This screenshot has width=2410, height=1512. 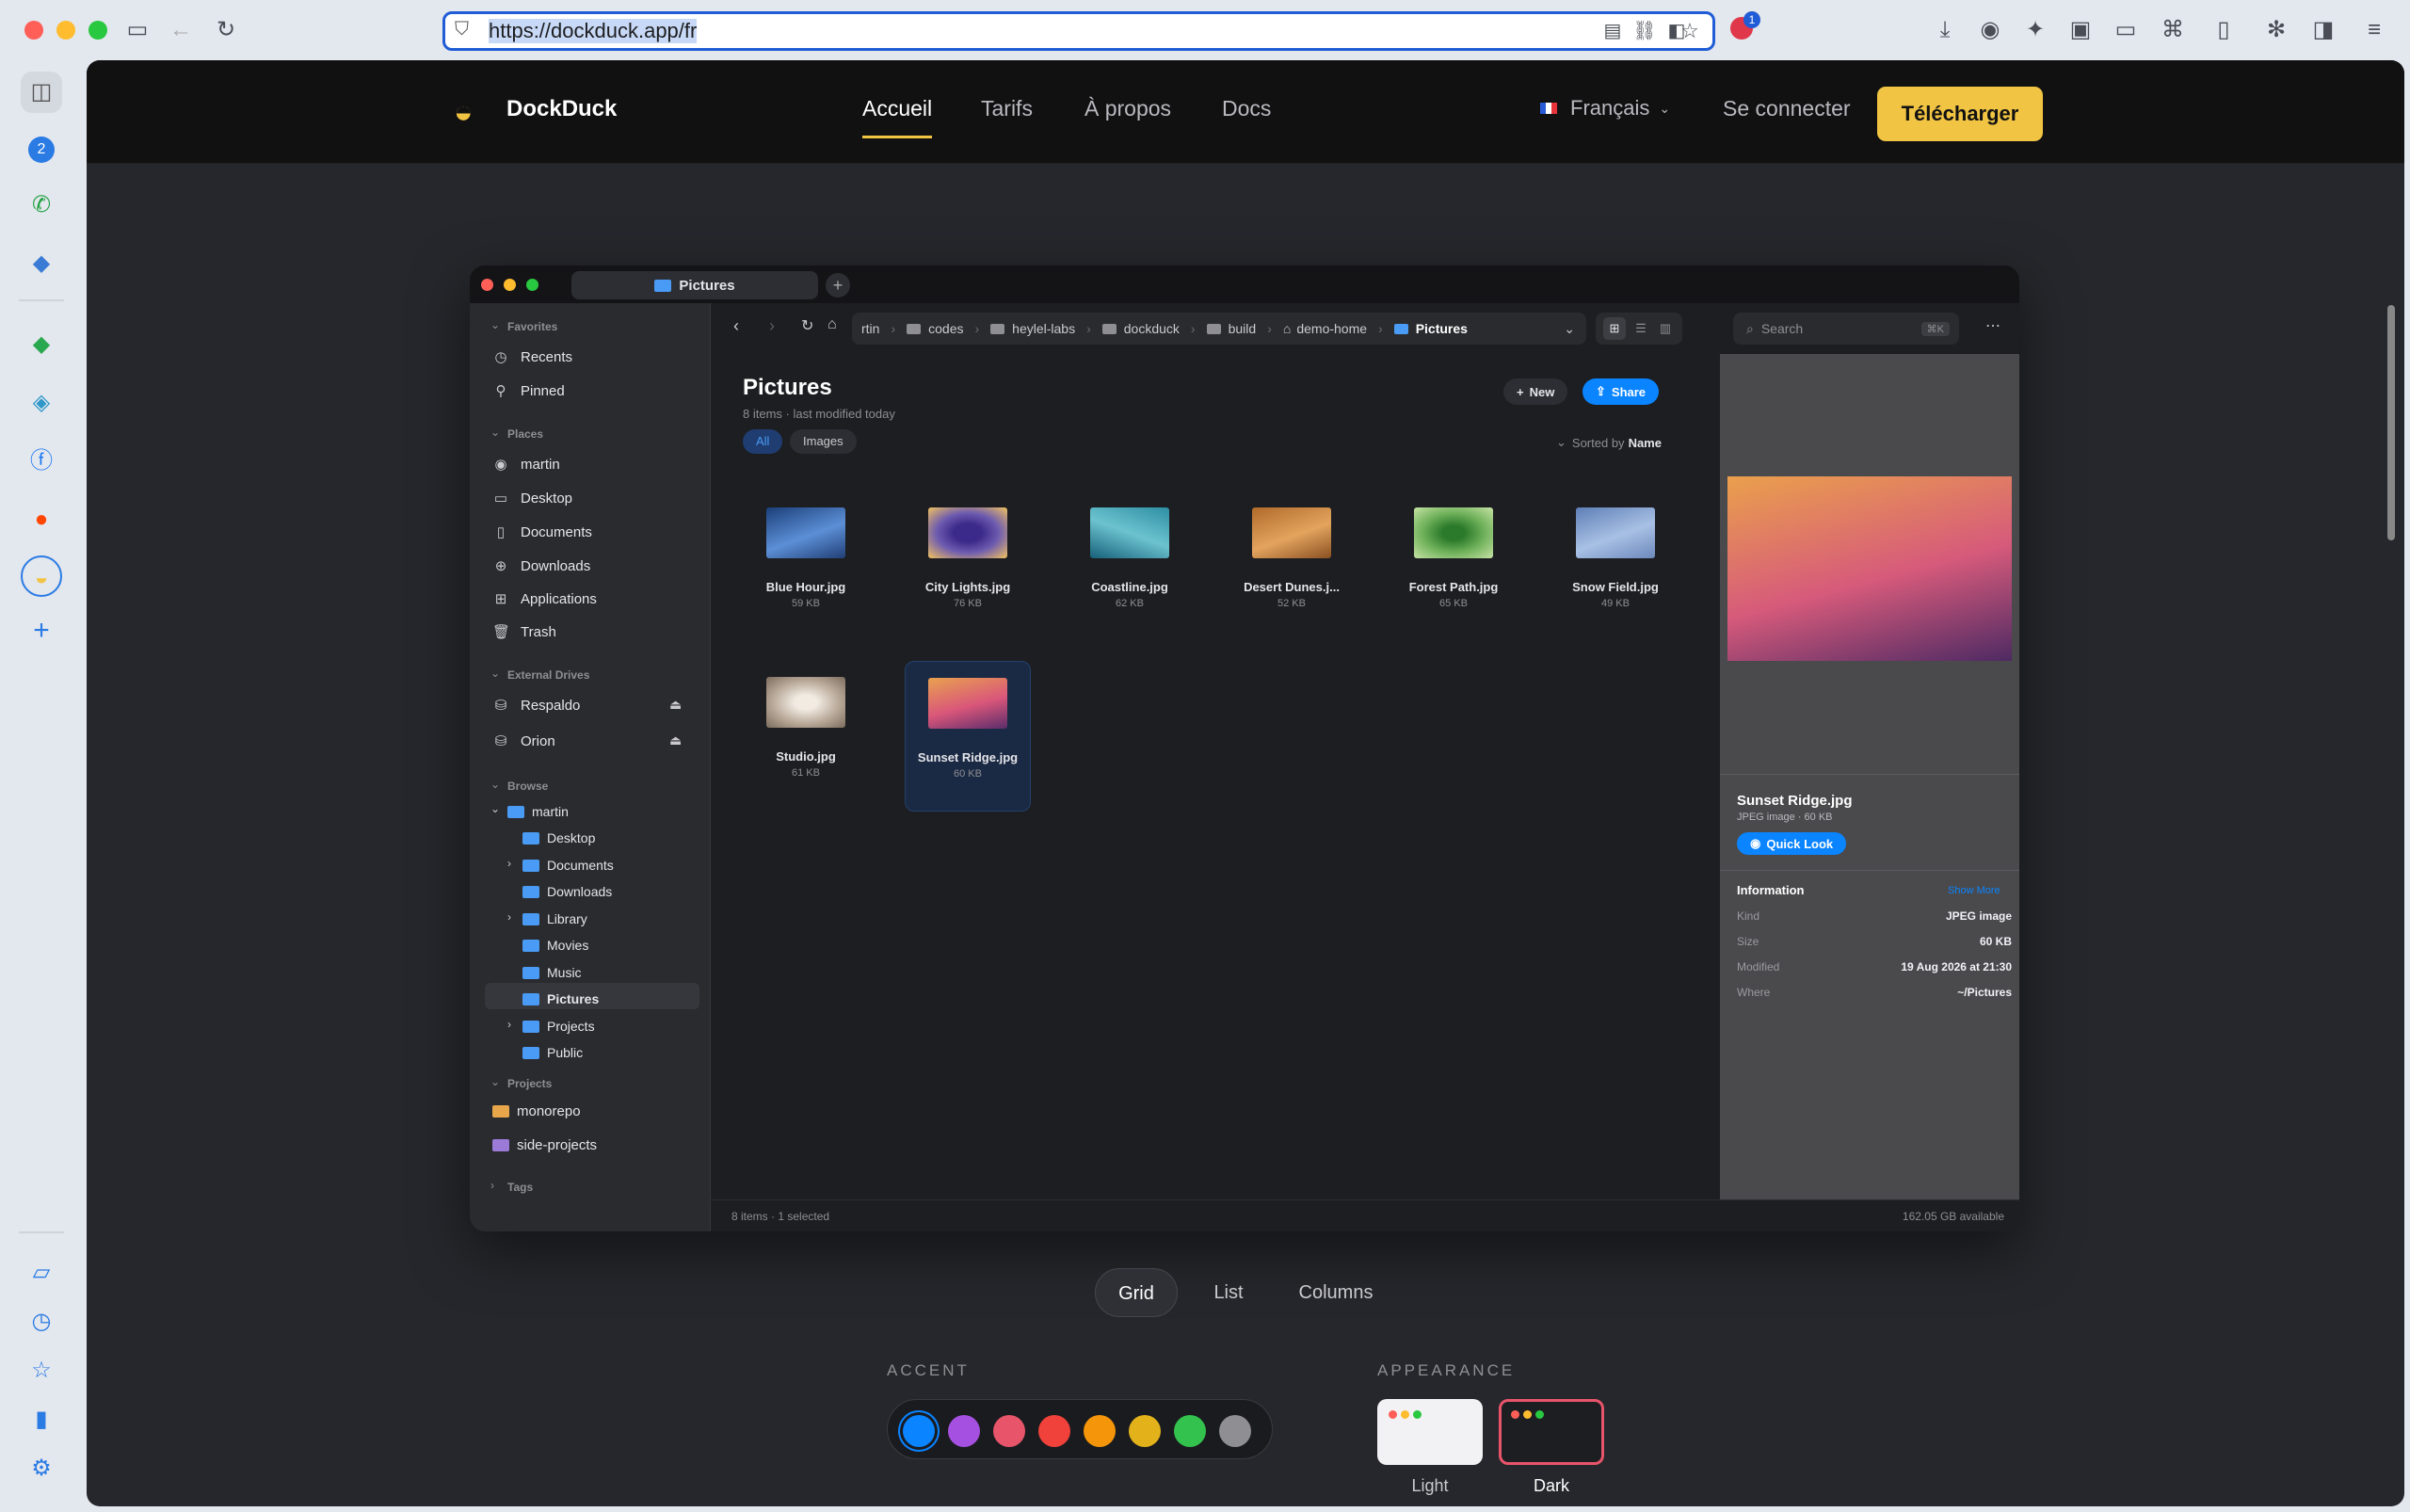 What do you see at coordinates (772, 326) in the screenshot?
I see `forward-icon: ›` at bounding box center [772, 326].